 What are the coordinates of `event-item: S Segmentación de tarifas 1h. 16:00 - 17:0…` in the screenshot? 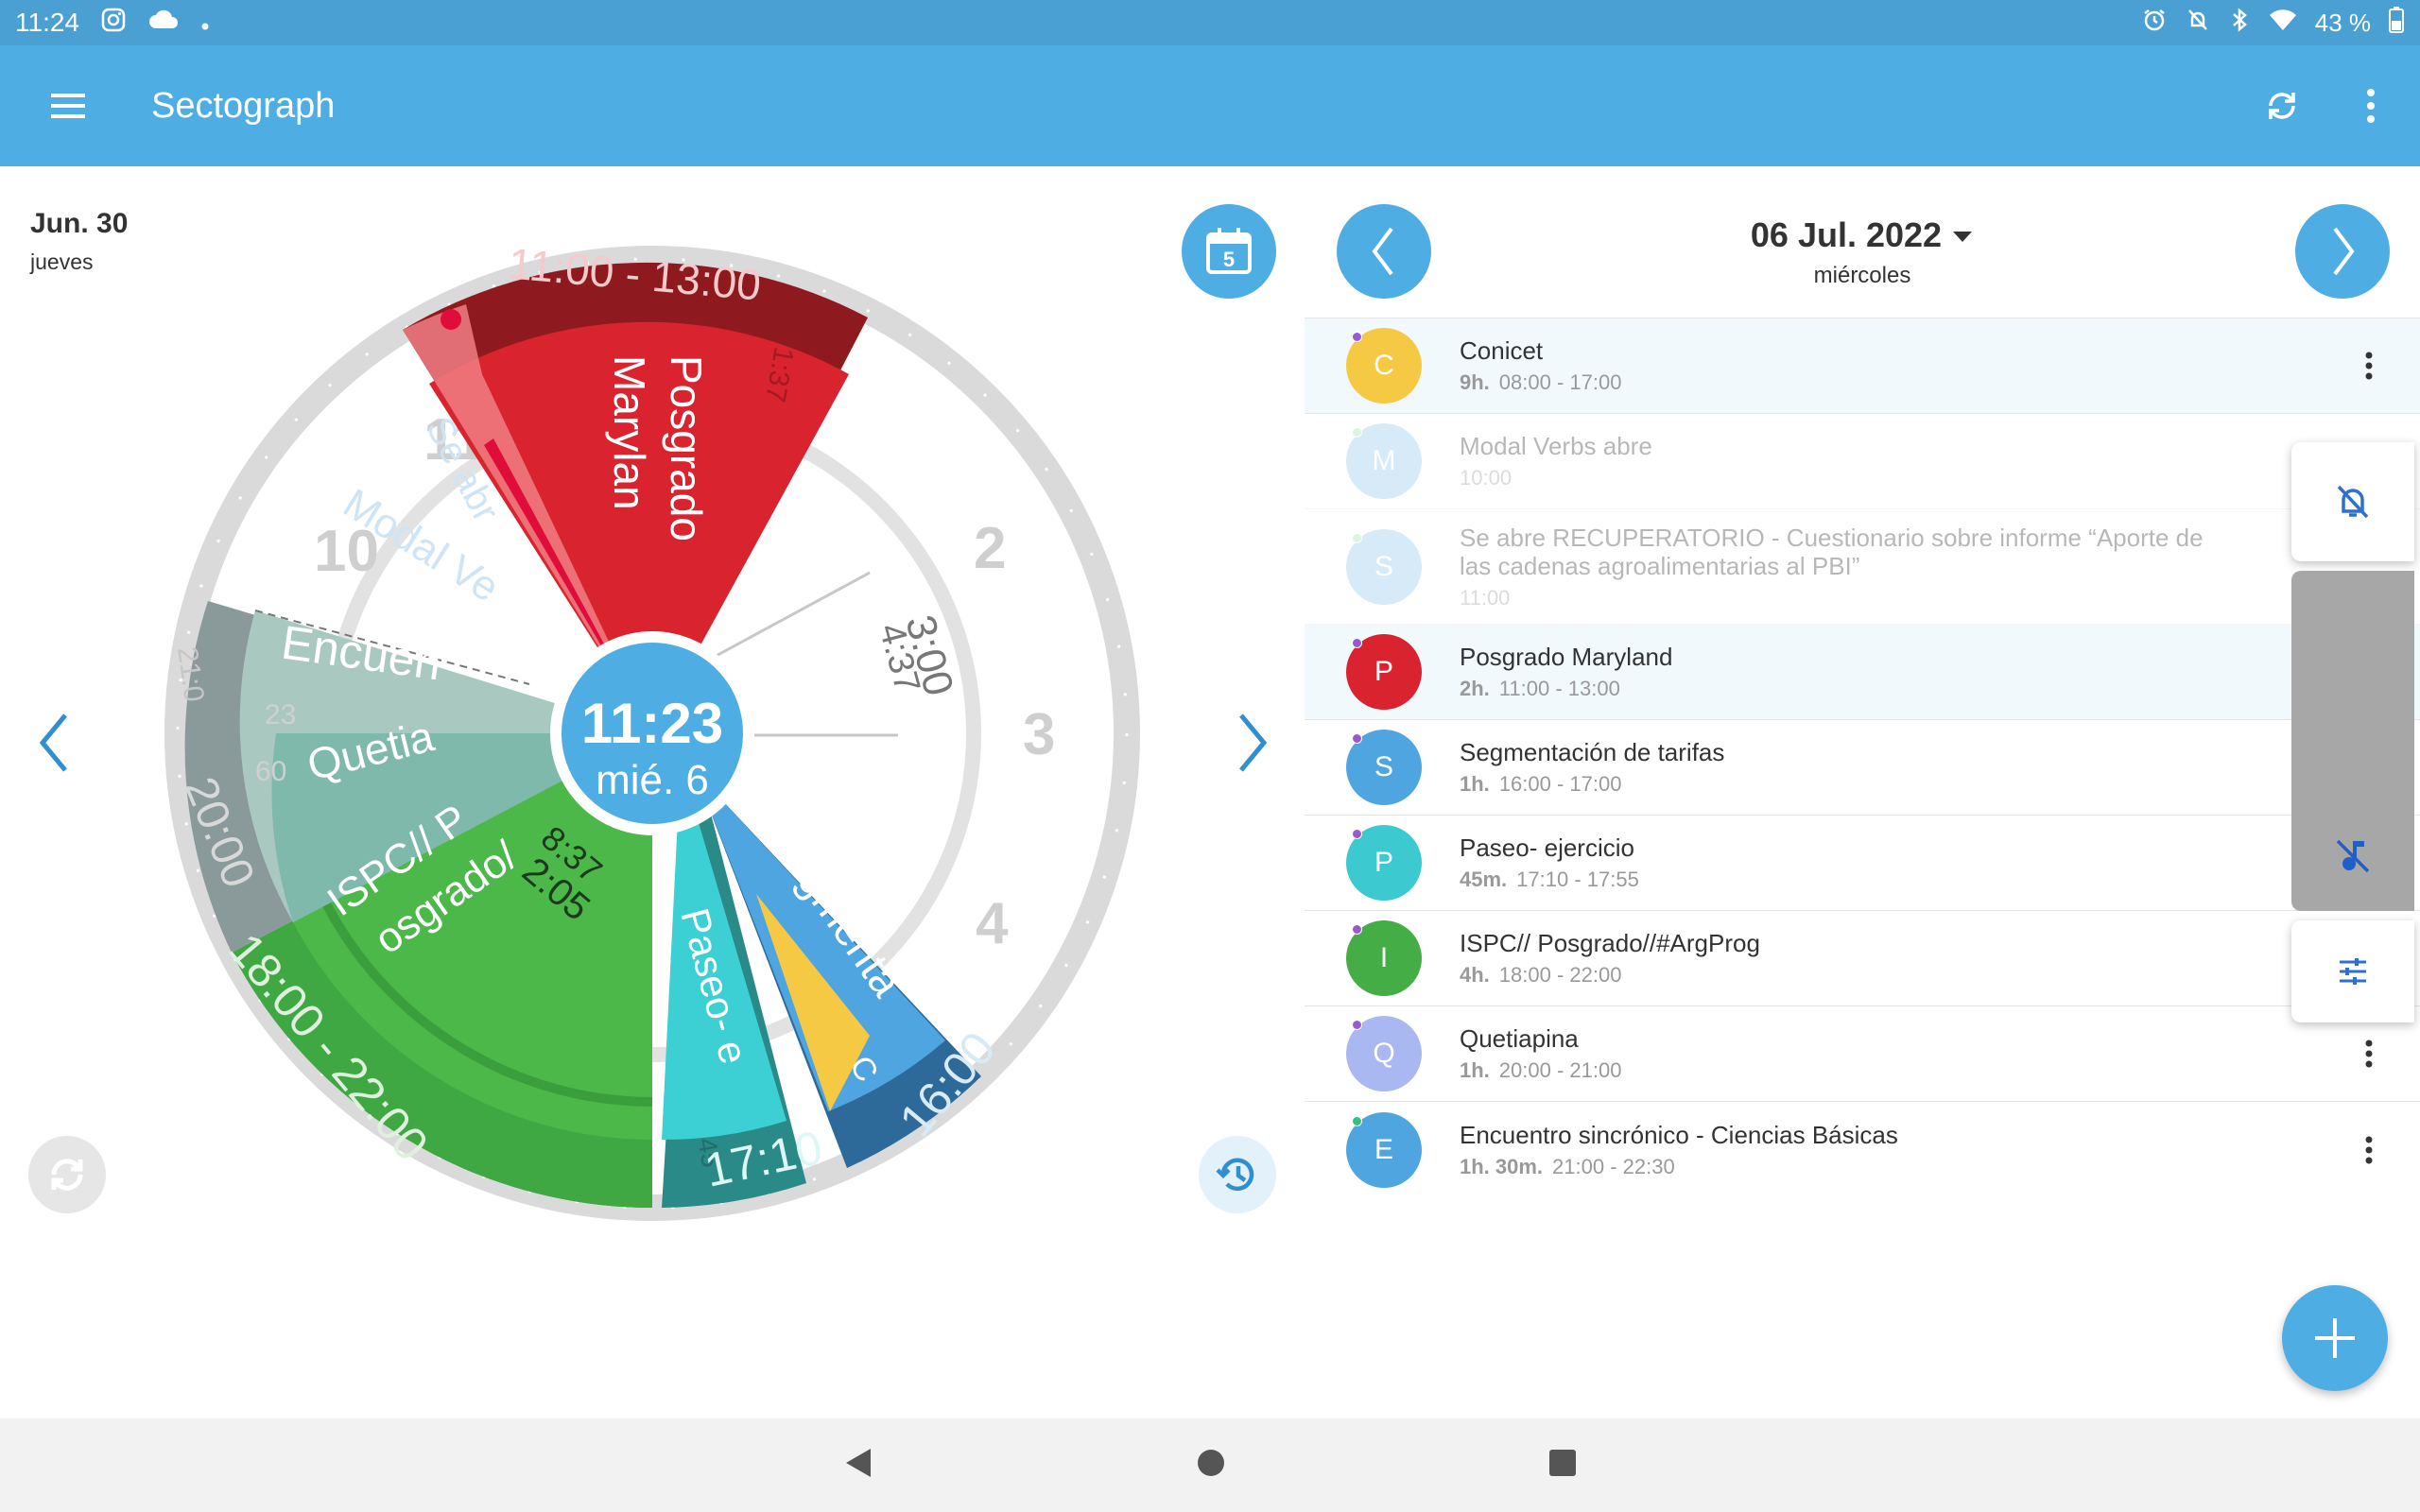 It's located at (1862, 768).